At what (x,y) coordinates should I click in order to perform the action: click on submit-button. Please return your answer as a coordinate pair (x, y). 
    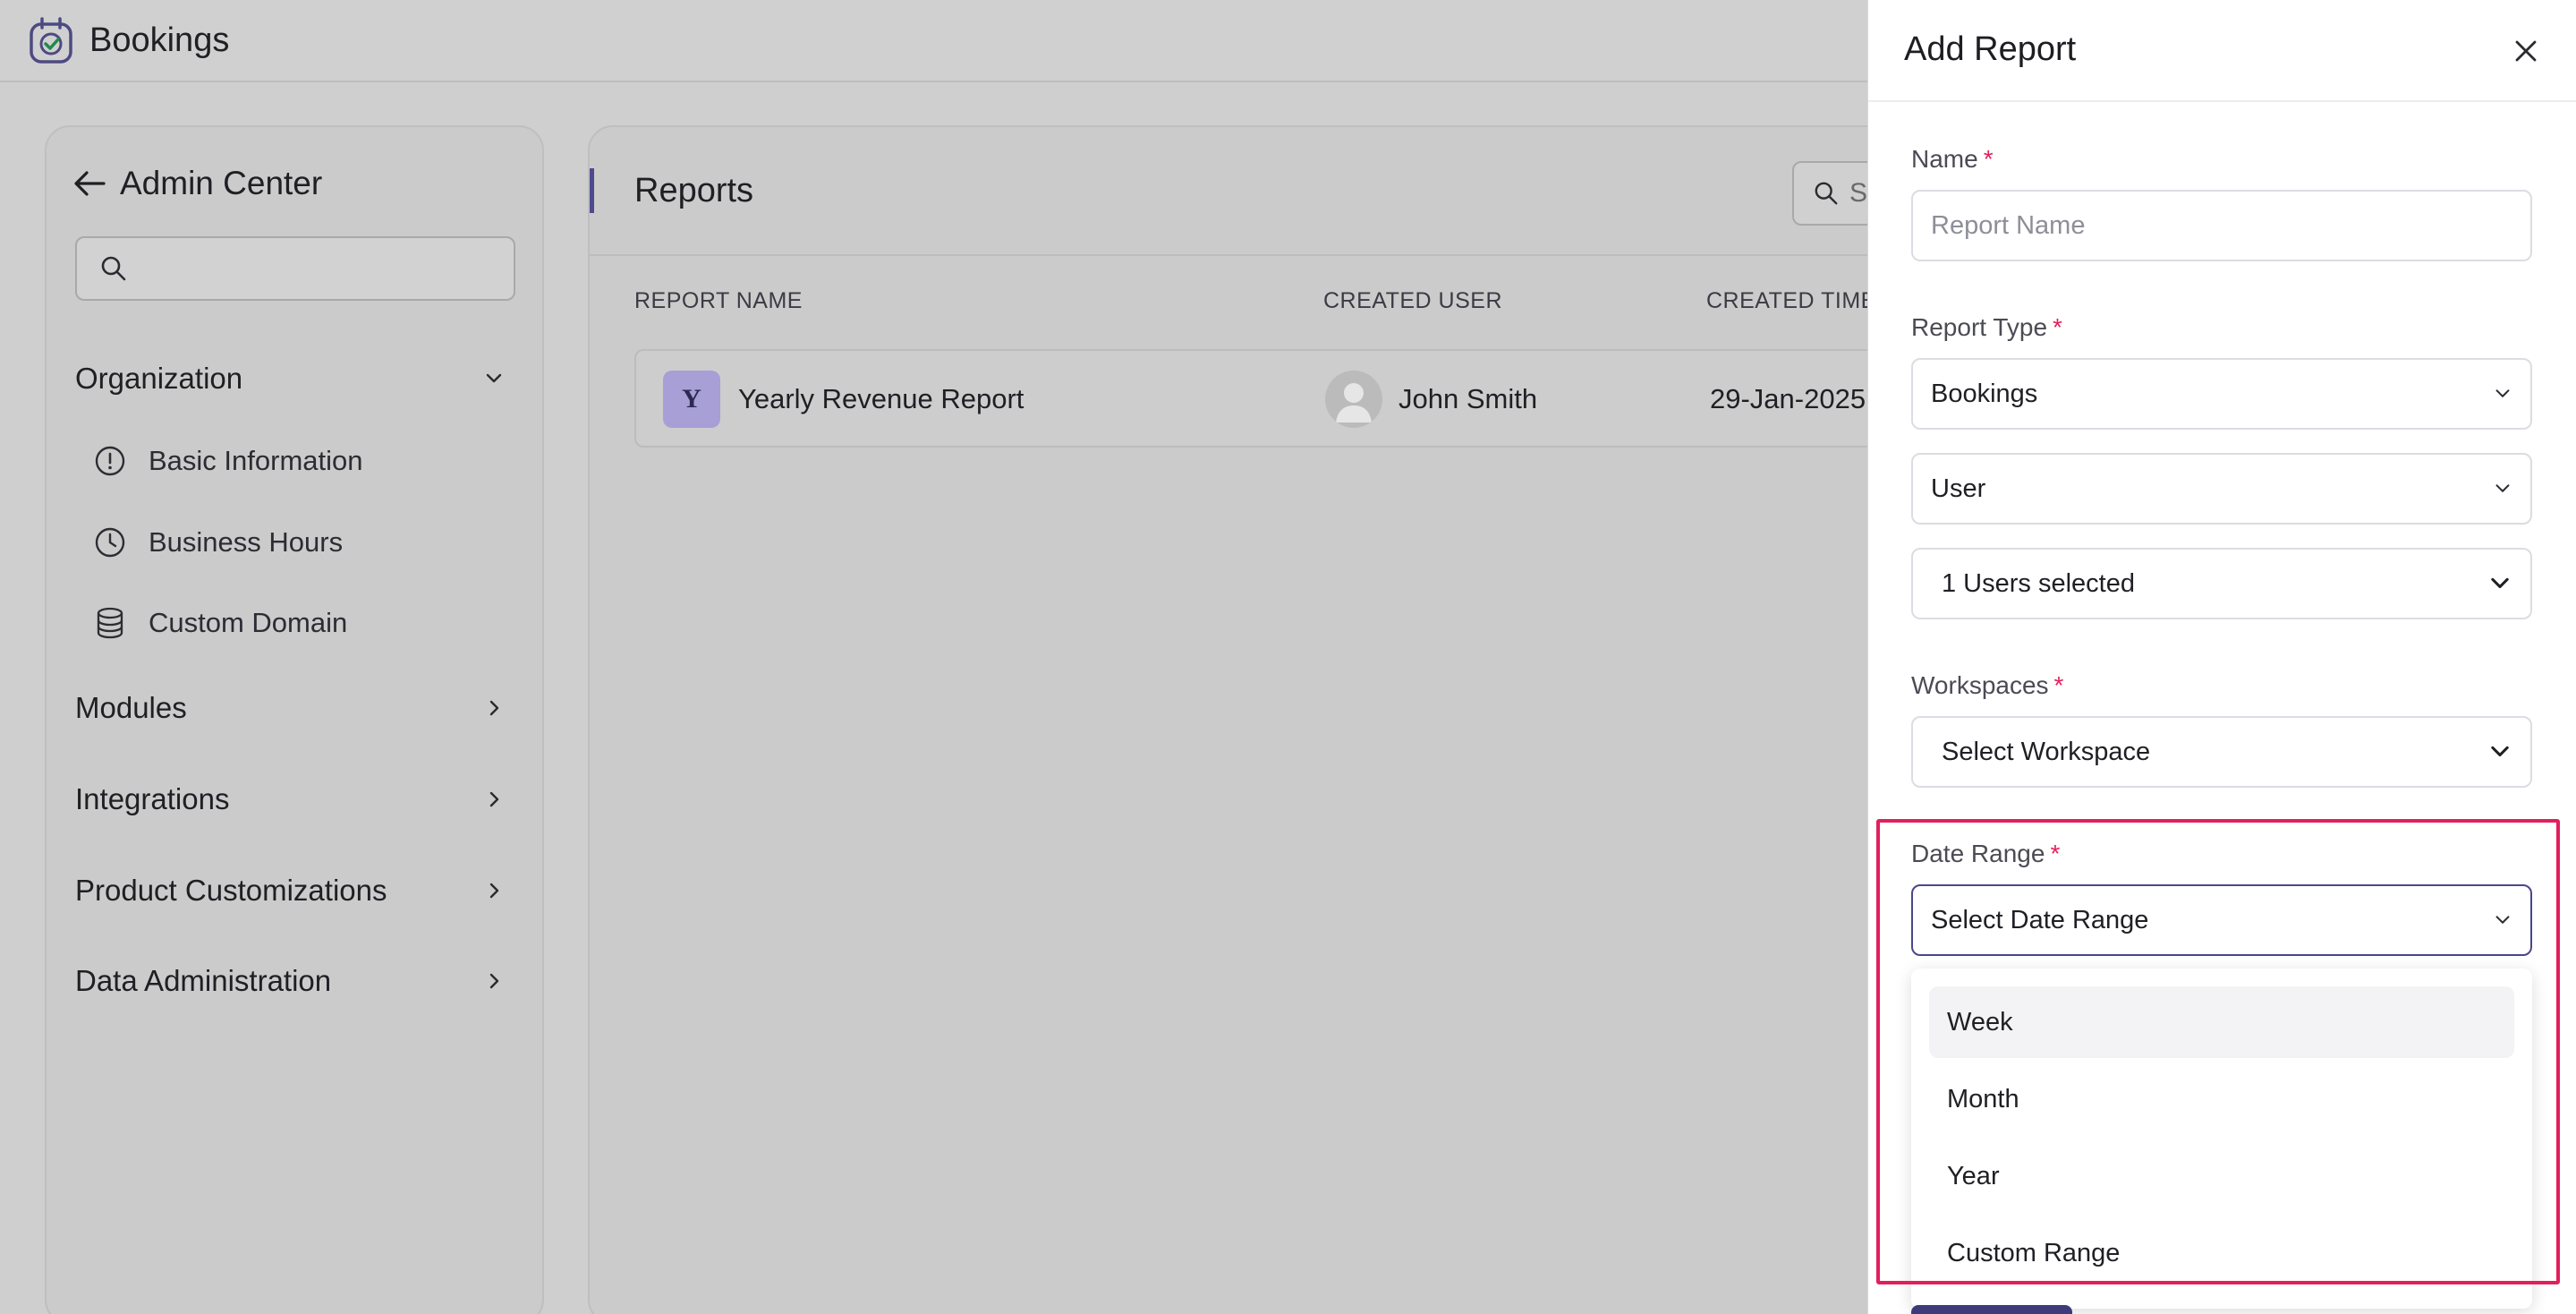
    Looking at the image, I should click on (1991, 1309).